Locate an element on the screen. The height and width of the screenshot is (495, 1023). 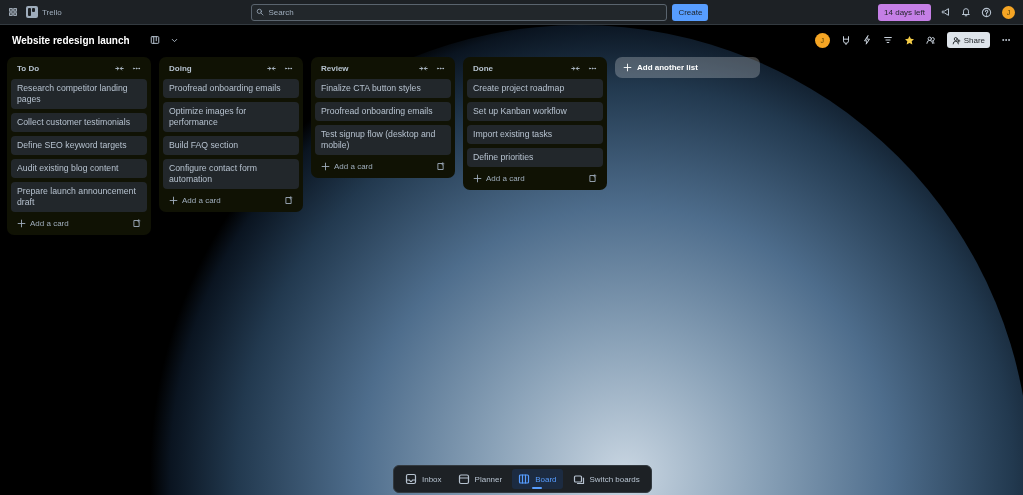
calendar-icon is located at coordinates (463, 479).